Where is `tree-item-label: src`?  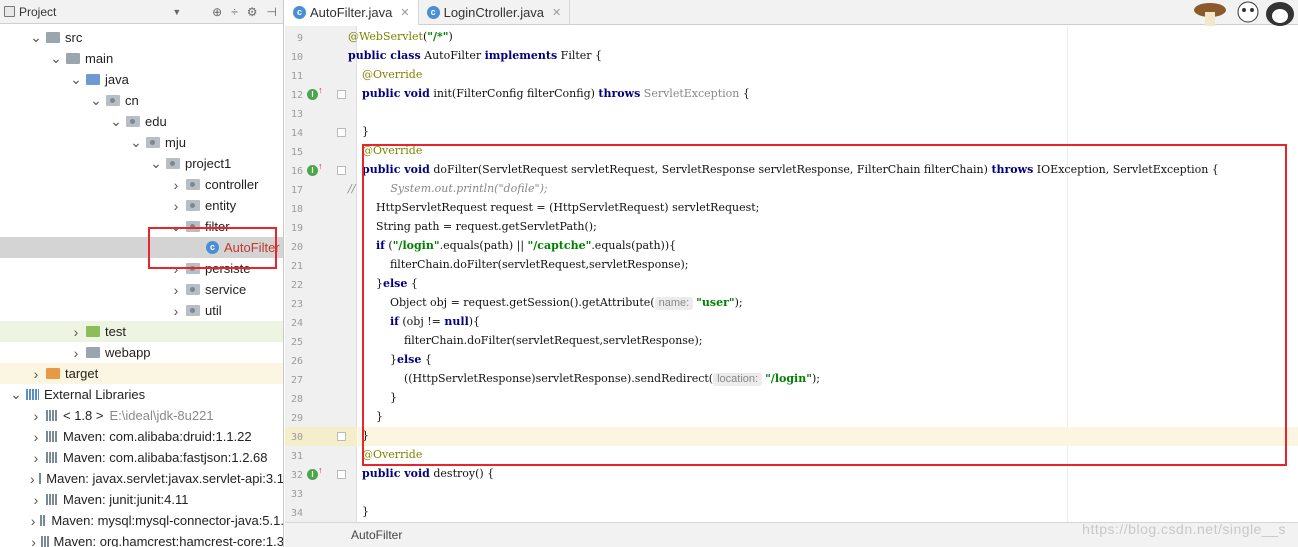 tree-item-label: src is located at coordinates (74, 37).